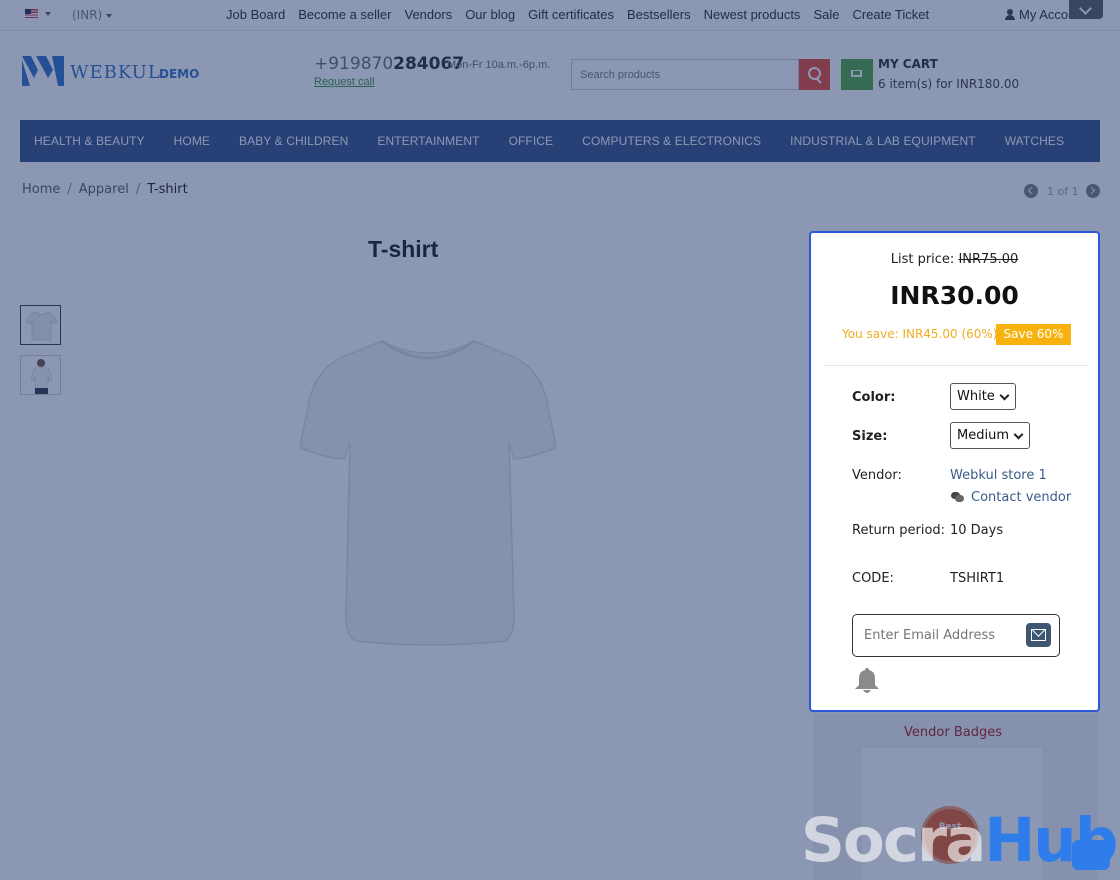 The height and width of the screenshot is (880, 1120). What do you see at coordinates (428, 14) in the screenshot?
I see `link-vendors: Vendors` at bounding box center [428, 14].